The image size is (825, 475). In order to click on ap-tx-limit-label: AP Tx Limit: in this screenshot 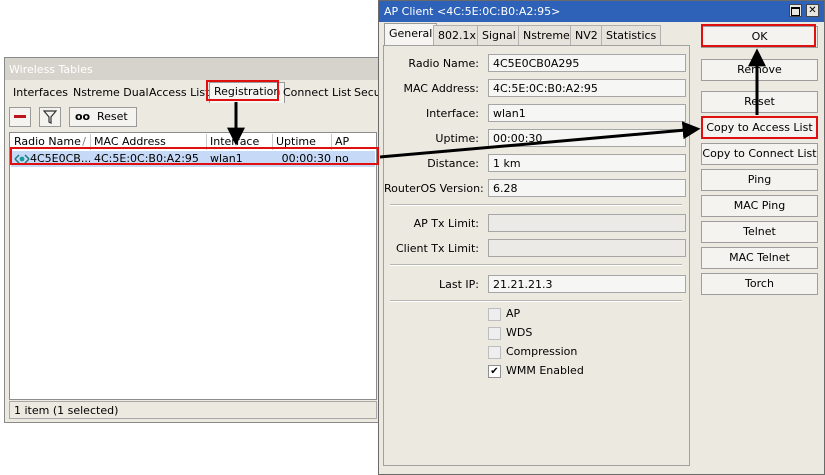, I will do `click(446, 223)`.